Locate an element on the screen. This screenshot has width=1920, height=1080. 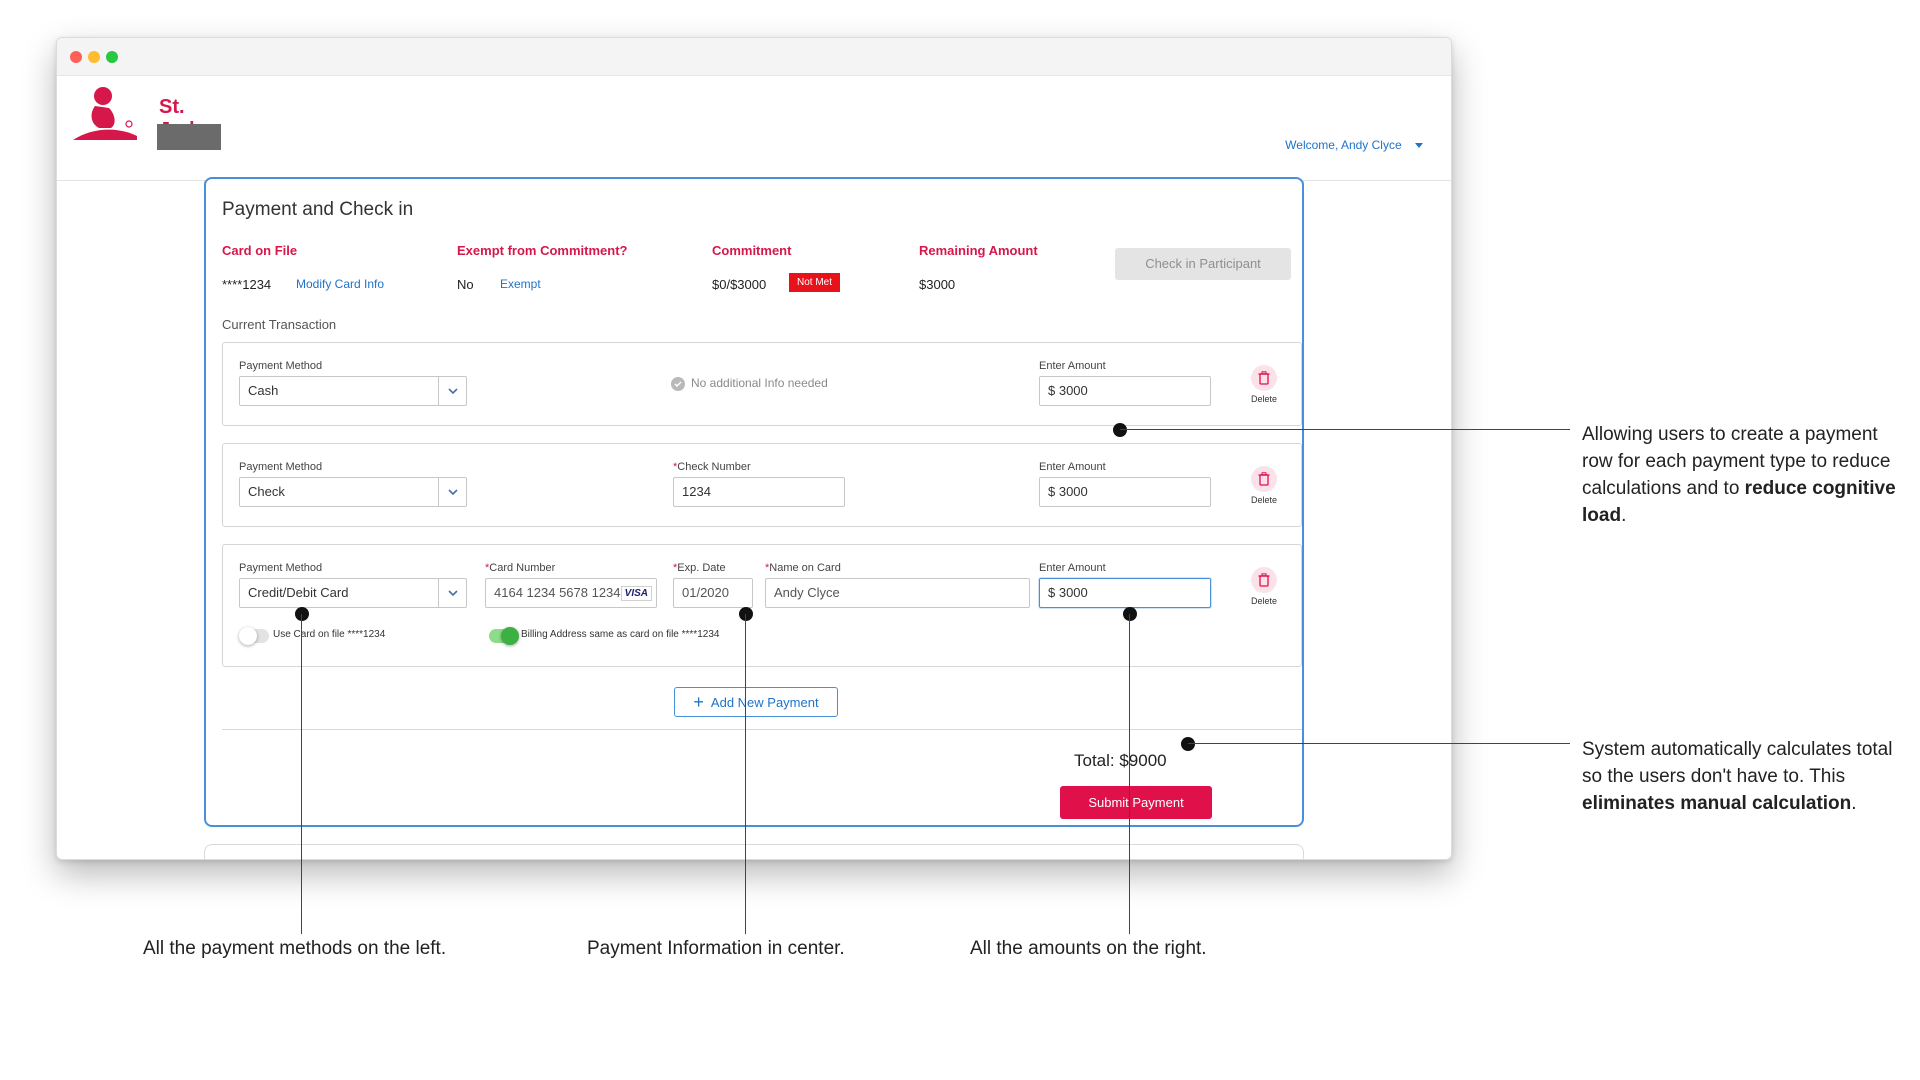
logo-subtitle-block is located at coordinates (189, 137).